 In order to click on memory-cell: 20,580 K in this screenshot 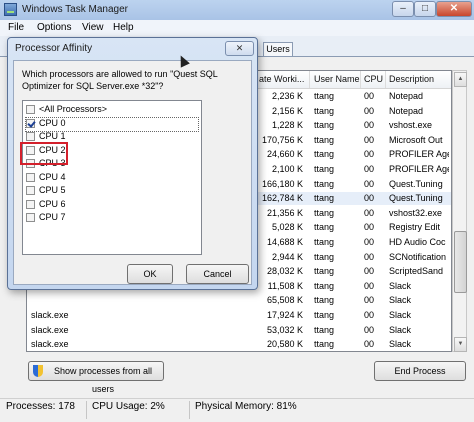, I will do `click(284, 344)`.